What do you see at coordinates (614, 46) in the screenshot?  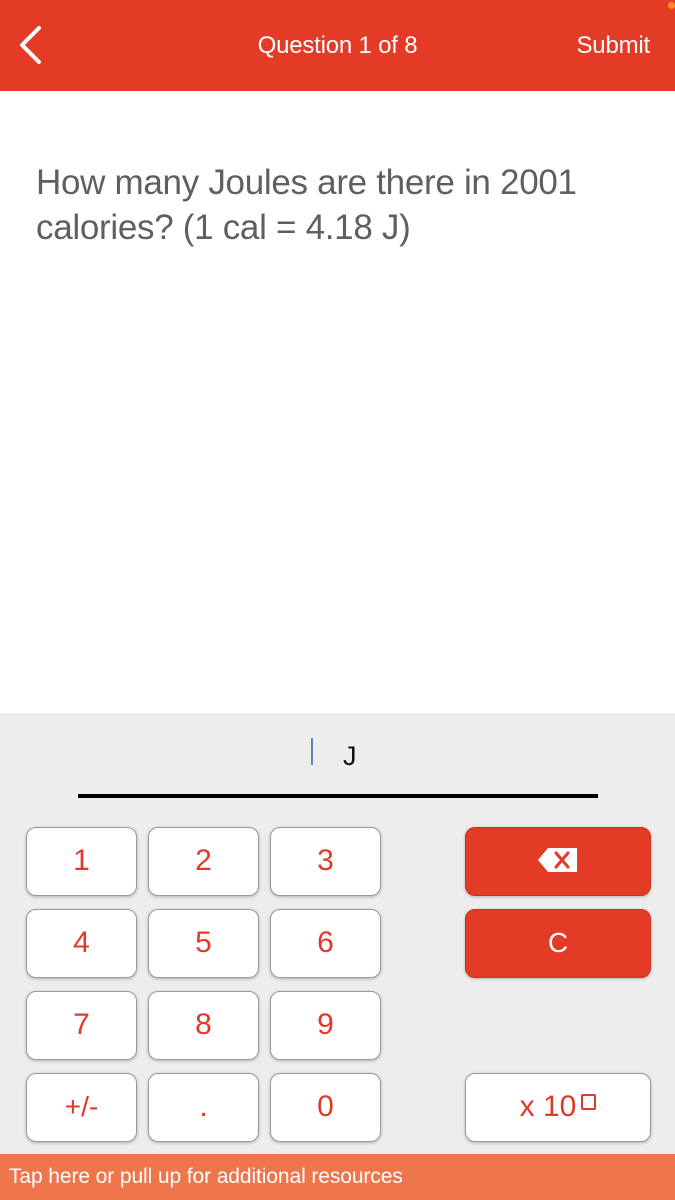 I see `submit-button: Submit` at bounding box center [614, 46].